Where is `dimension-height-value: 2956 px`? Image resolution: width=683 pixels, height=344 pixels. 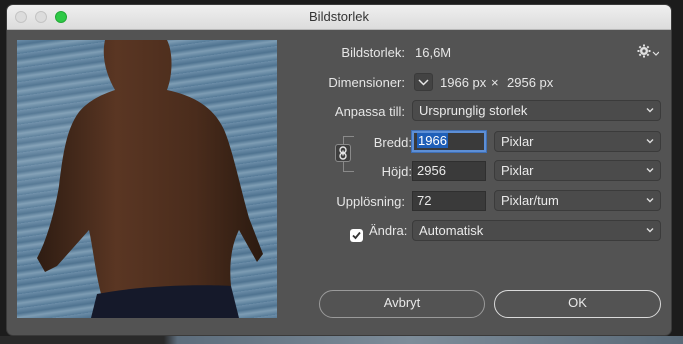 dimension-height-value: 2956 px is located at coordinates (530, 82).